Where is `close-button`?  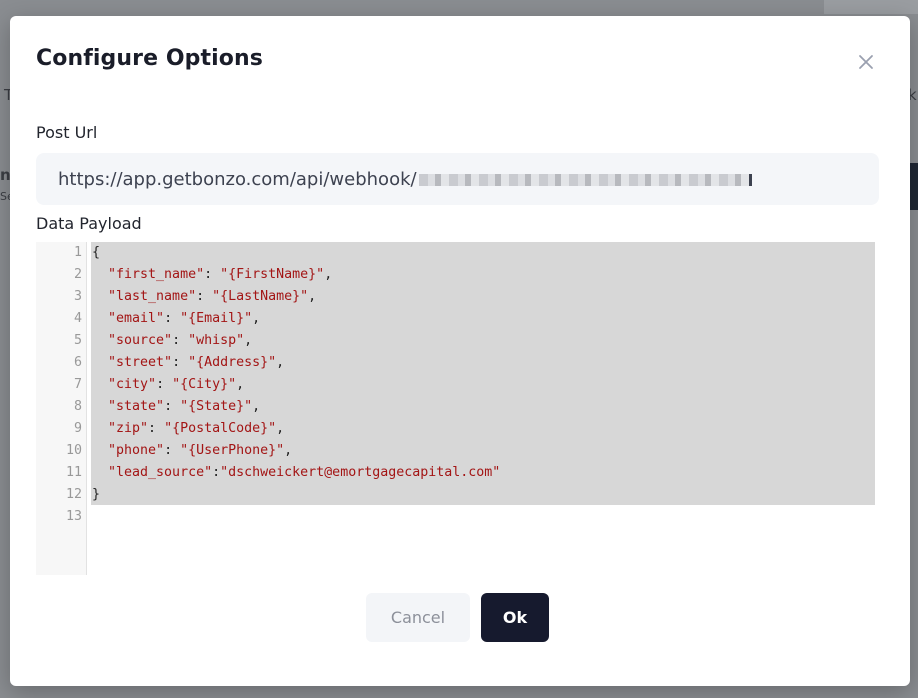 close-button is located at coordinates (866, 62).